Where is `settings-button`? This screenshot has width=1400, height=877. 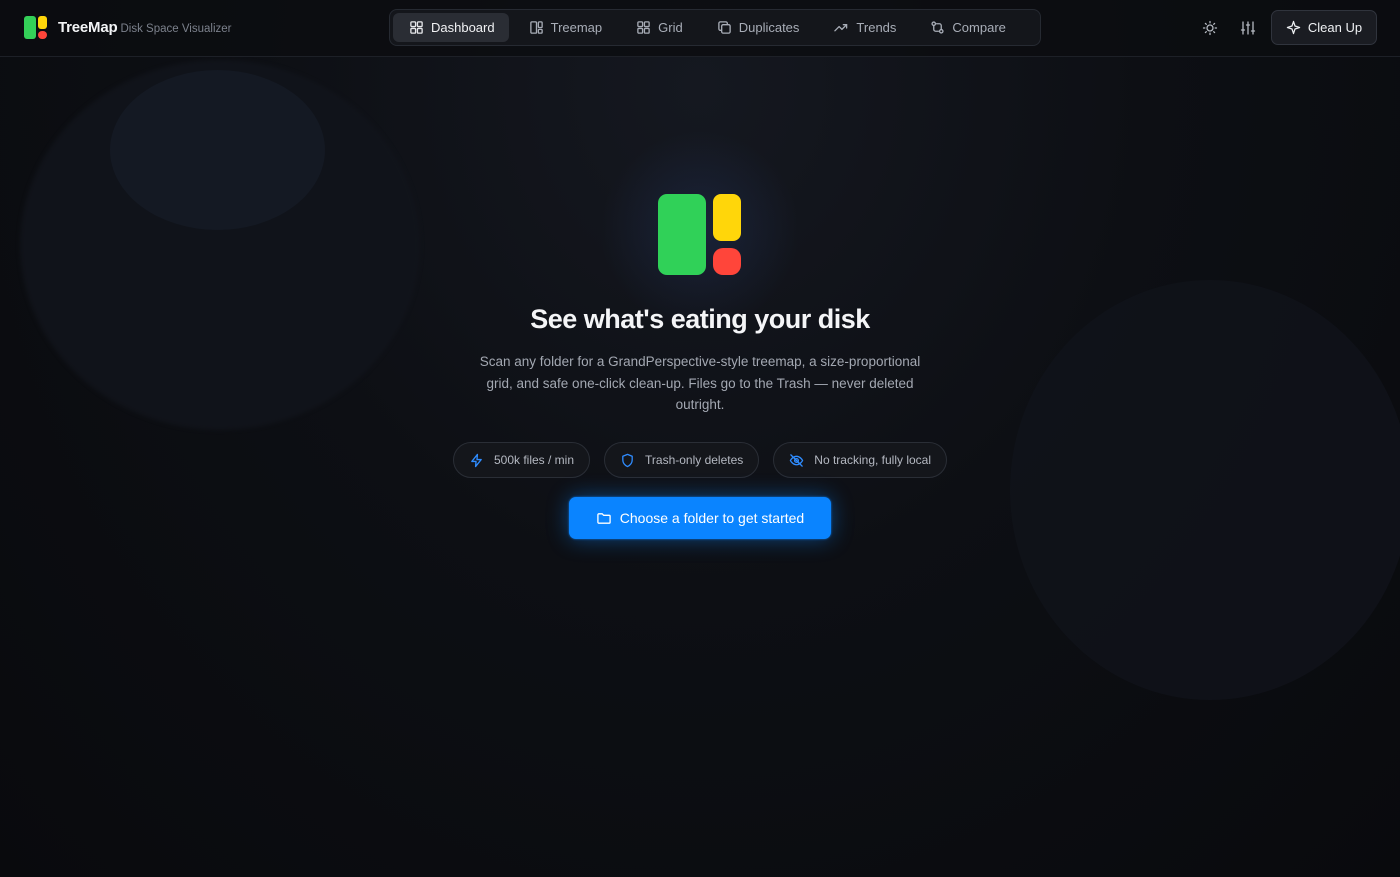
settings-button is located at coordinates (1248, 28).